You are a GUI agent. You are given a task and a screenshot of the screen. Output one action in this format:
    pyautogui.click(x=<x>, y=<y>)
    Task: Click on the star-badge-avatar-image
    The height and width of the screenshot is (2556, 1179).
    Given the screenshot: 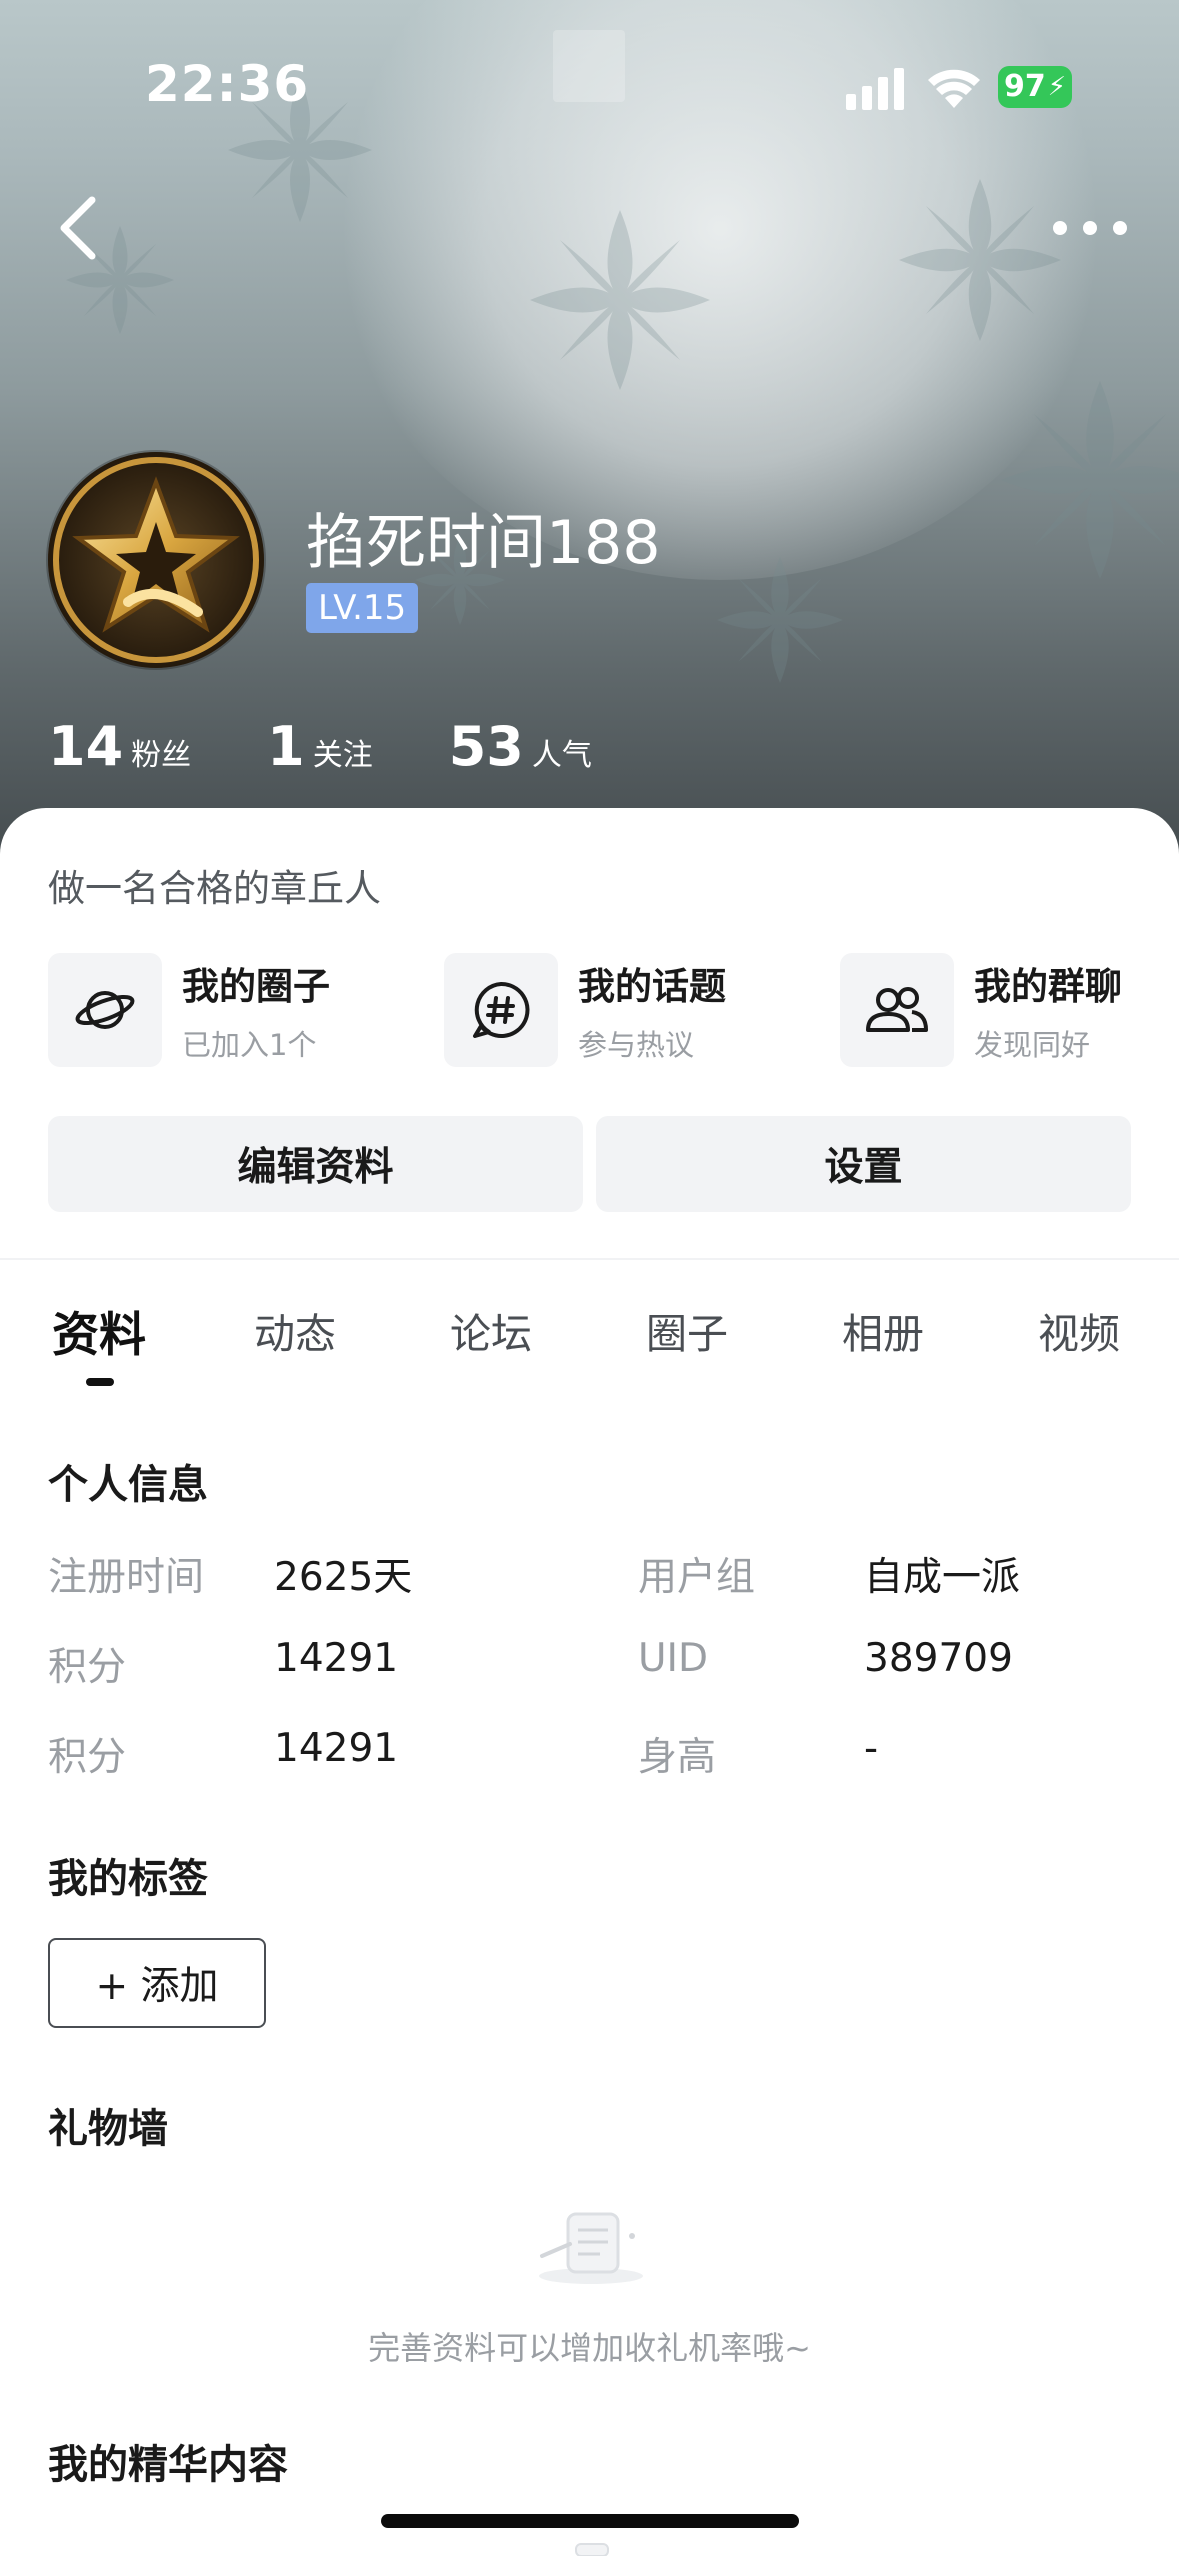 What is the action you would take?
    pyautogui.click(x=156, y=560)
    